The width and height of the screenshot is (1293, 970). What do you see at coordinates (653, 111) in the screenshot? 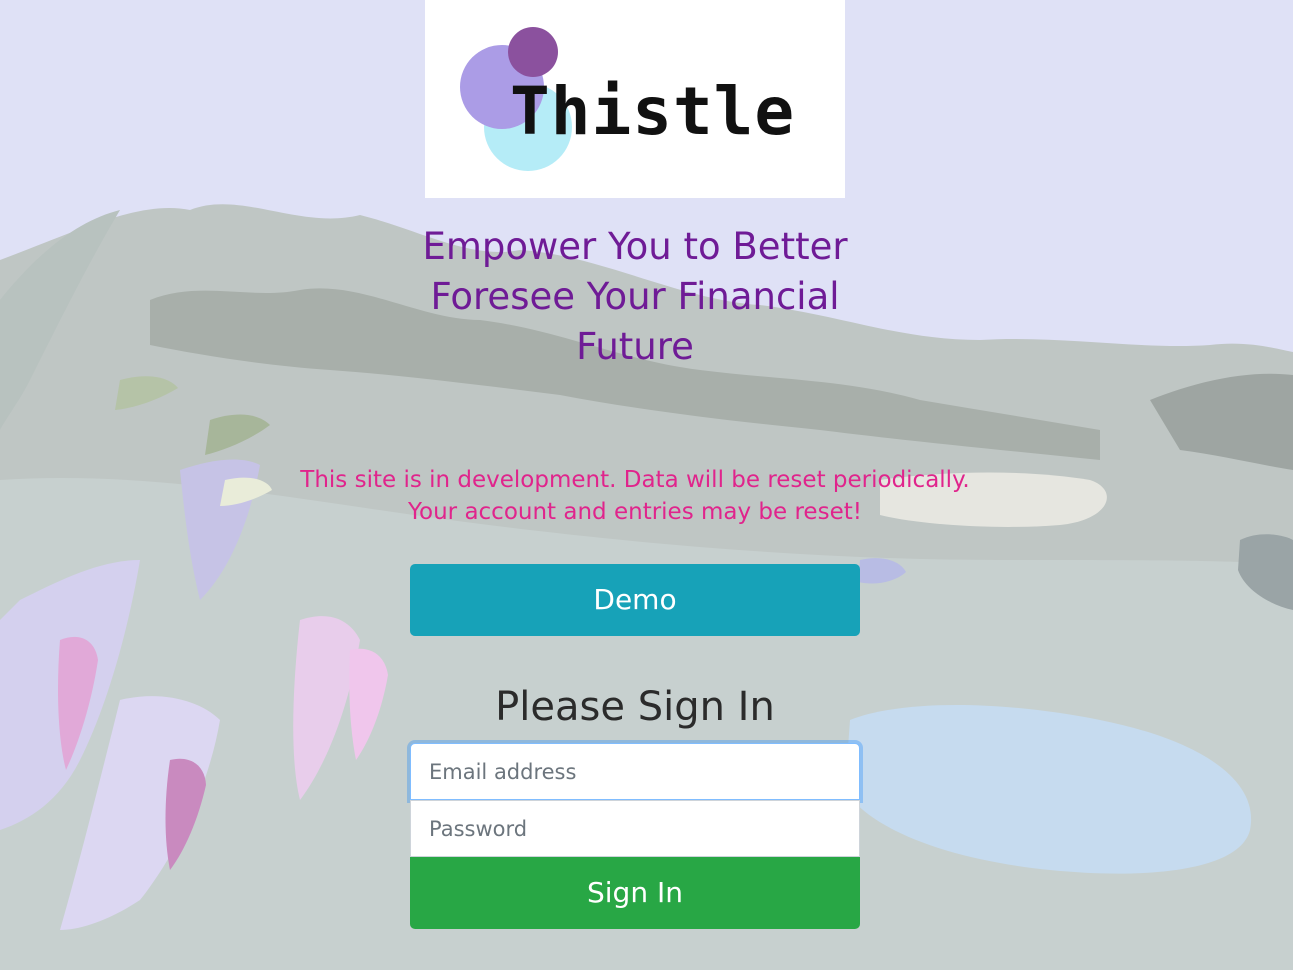
I see `logo-wordmark: Thistle` at bounding box center [653, 111].